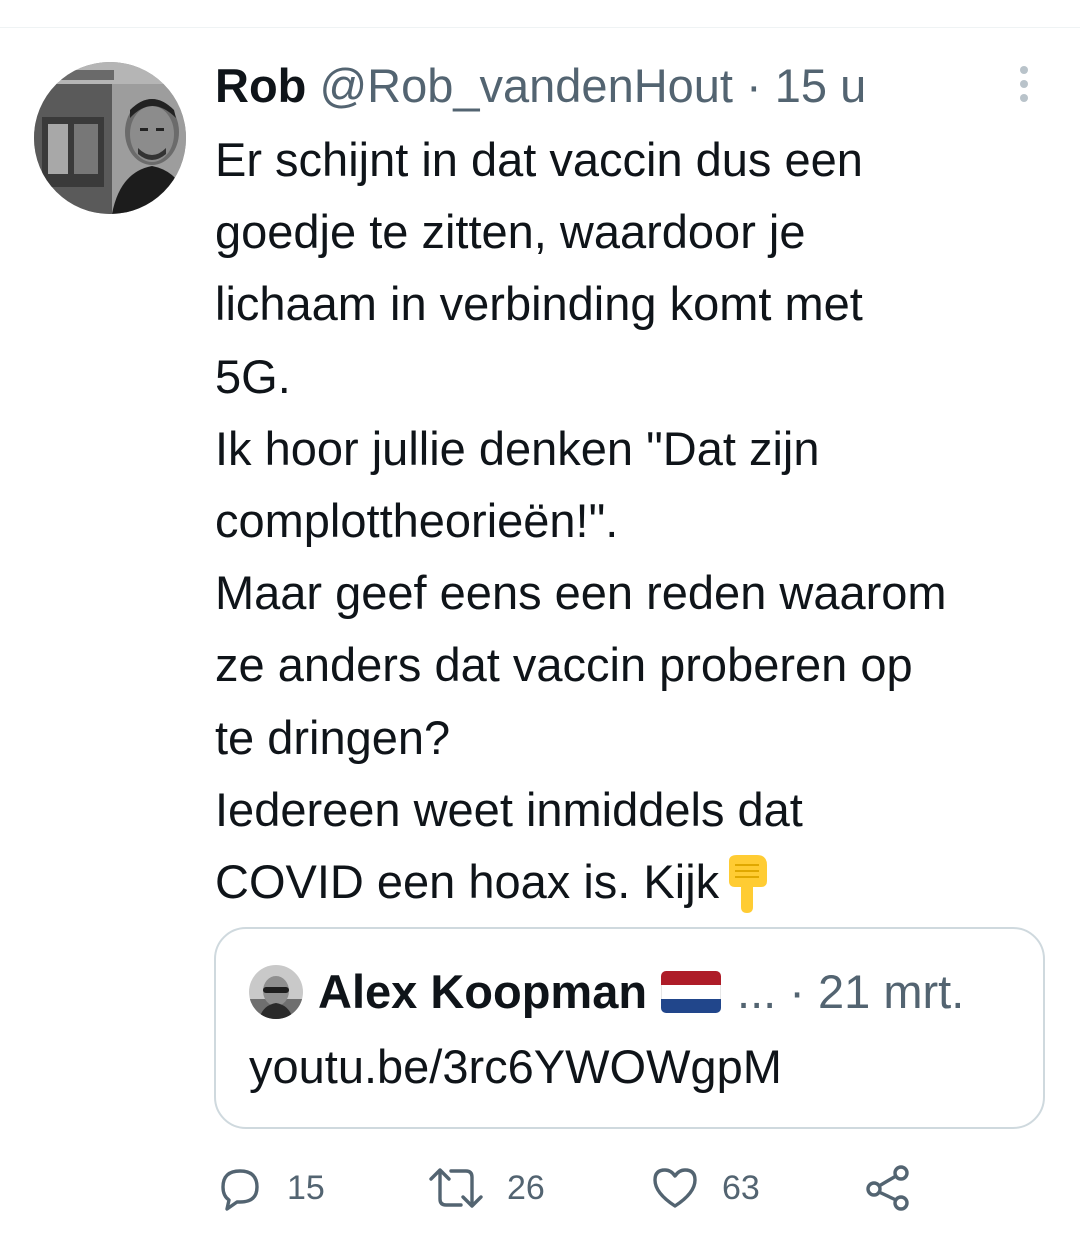 This screenshot has height=1235, width=1080. Describe the element at coordinates (581, 593) in the screenshot. I see `tweet-line: Maar geef eens een reden waarom` at that location.